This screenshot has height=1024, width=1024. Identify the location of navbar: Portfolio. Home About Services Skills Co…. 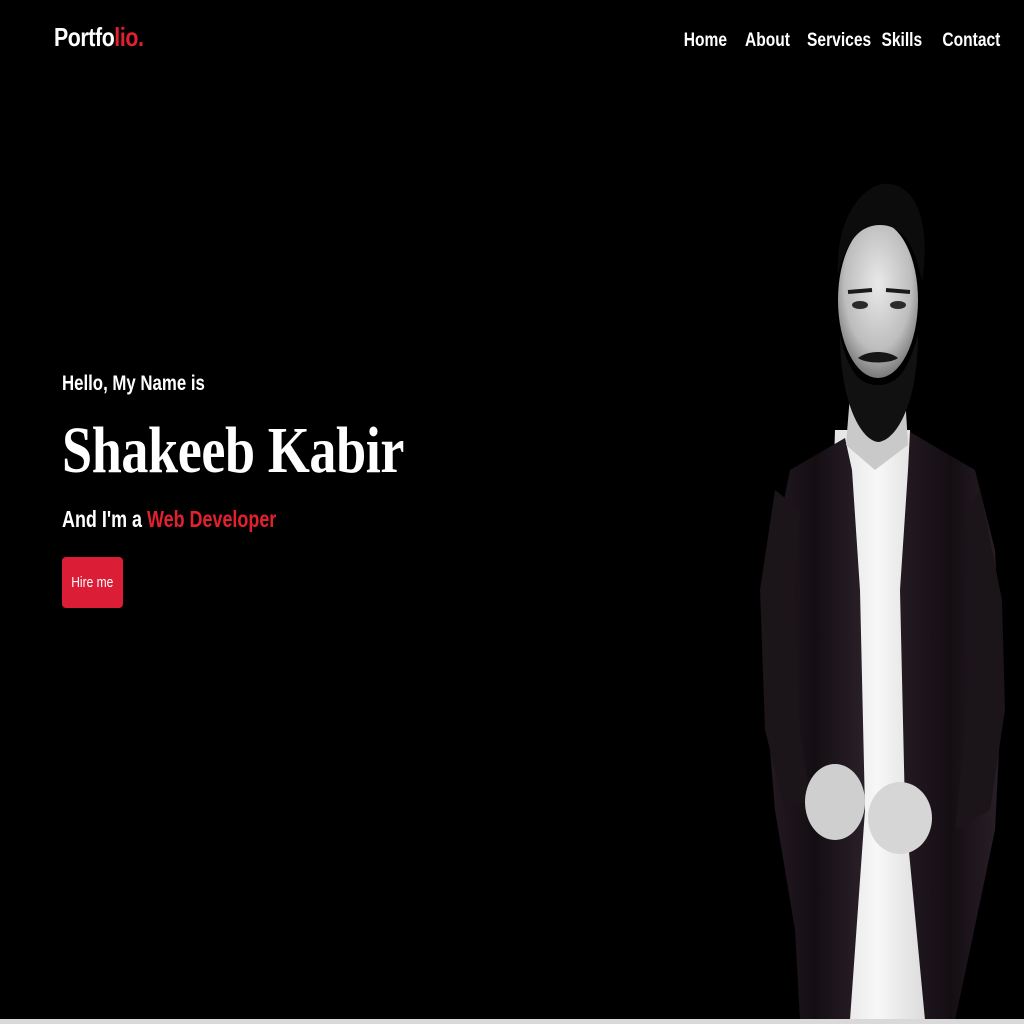
(512, 42).